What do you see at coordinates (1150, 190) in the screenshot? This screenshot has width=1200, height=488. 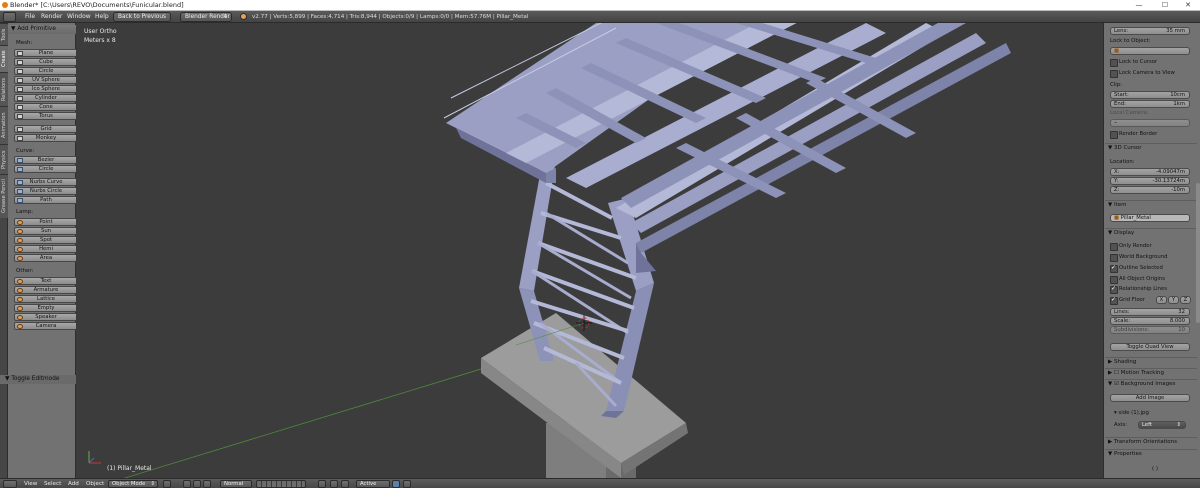 I see `cursor-z-field: Z: -10m` at bounding box center [1150, 190].